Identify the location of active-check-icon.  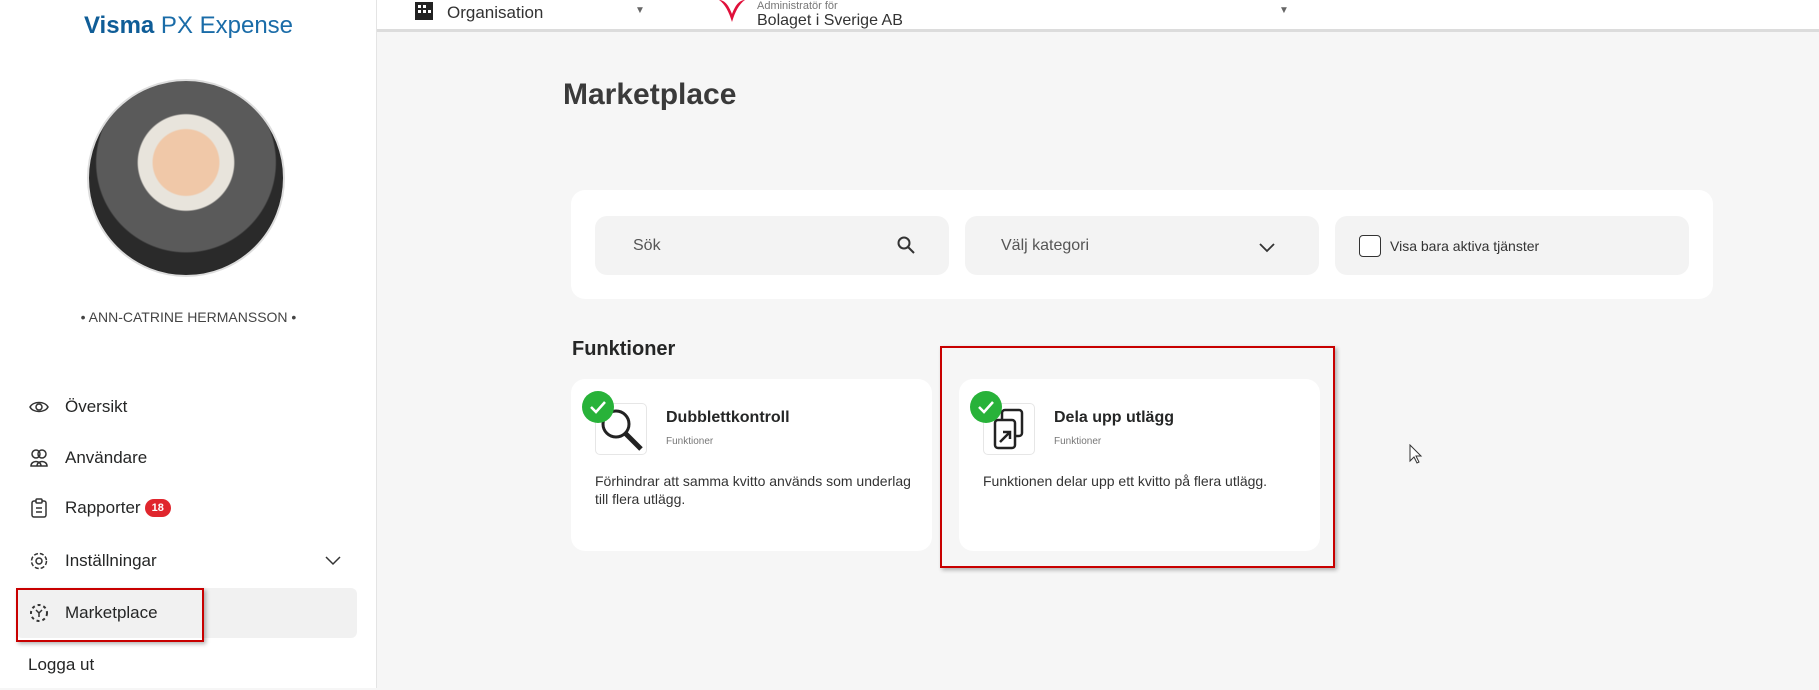
(598, 407).